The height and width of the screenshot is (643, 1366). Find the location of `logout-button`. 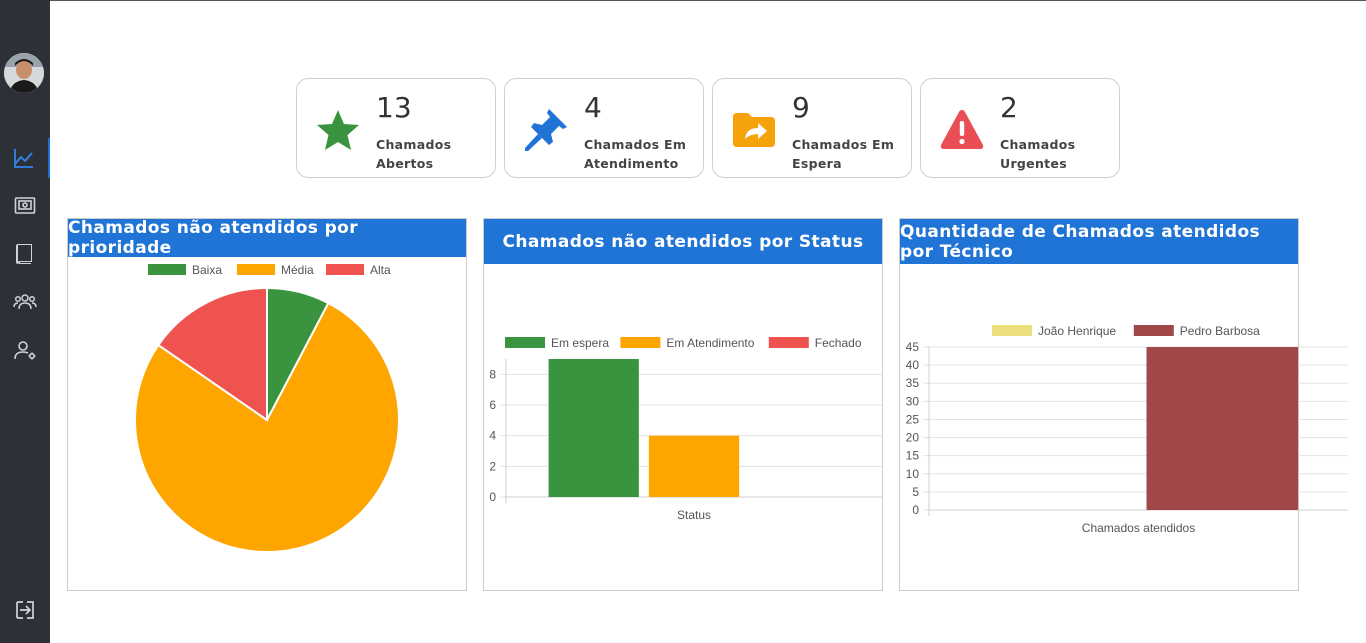

logout-button is located at coordinates (25, 610).